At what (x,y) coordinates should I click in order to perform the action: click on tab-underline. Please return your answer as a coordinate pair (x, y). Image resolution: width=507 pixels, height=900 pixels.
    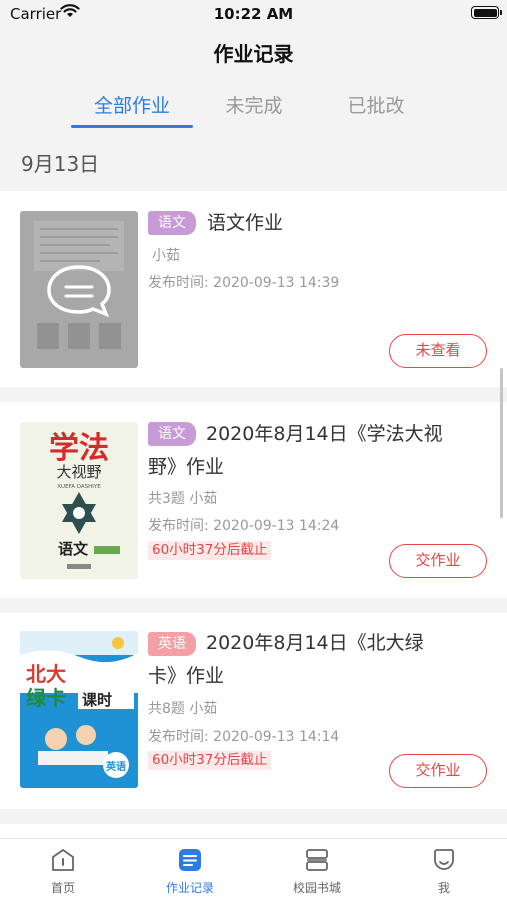
    Looking at the image, I should click on (132, 126).